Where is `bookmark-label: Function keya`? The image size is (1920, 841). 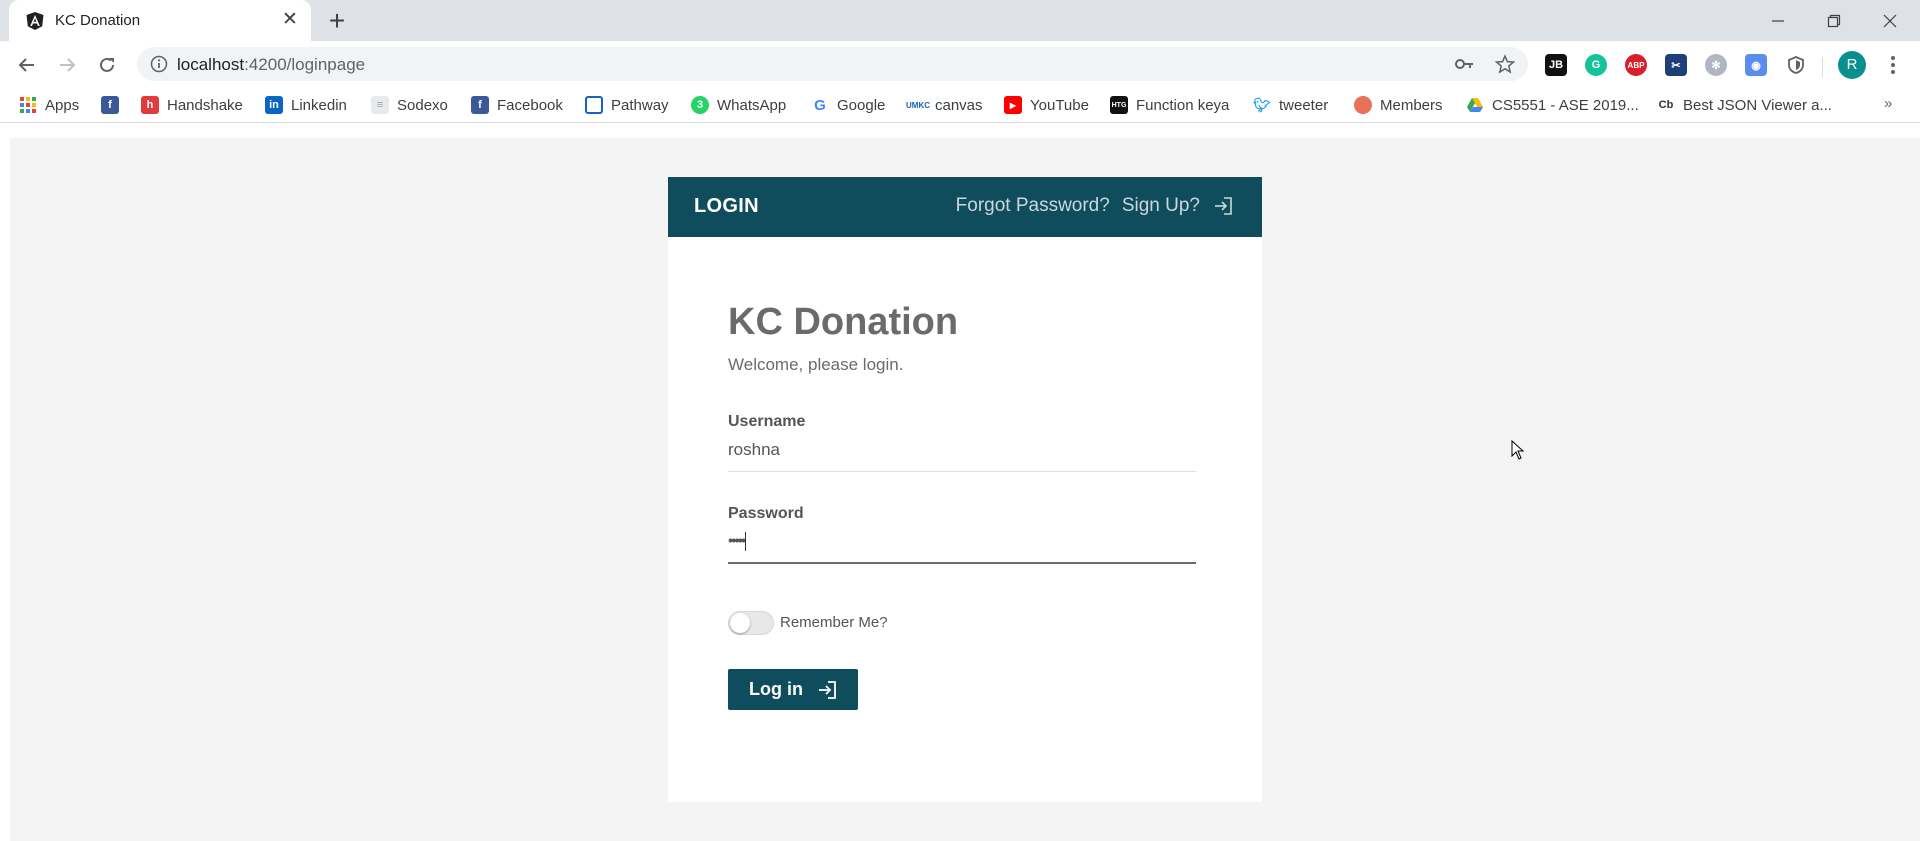 bookmark-label: Function keya is located at coordinates (1183, 105).